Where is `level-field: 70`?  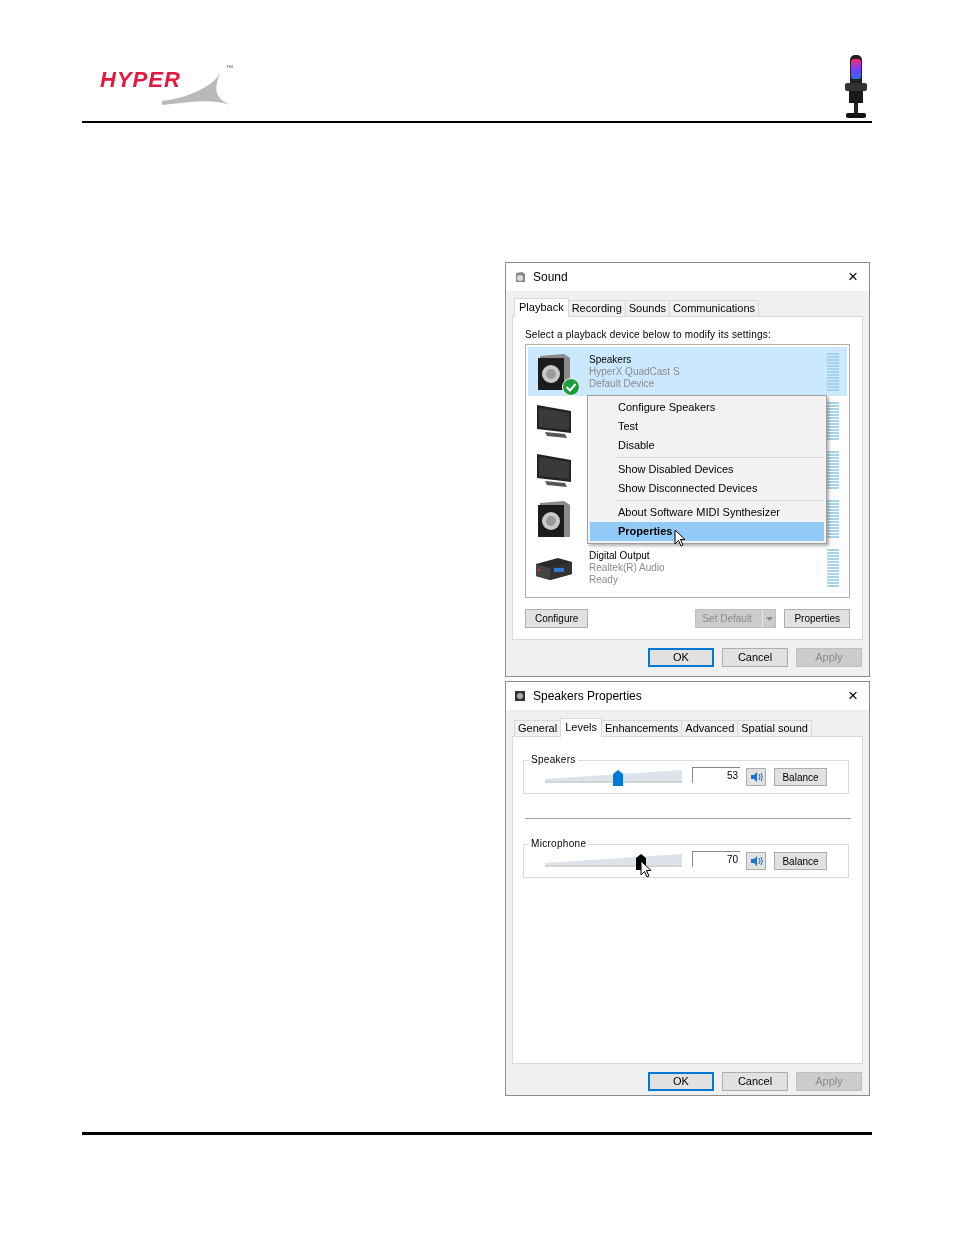
level-field: 70 is located at coordinates (716, 859).